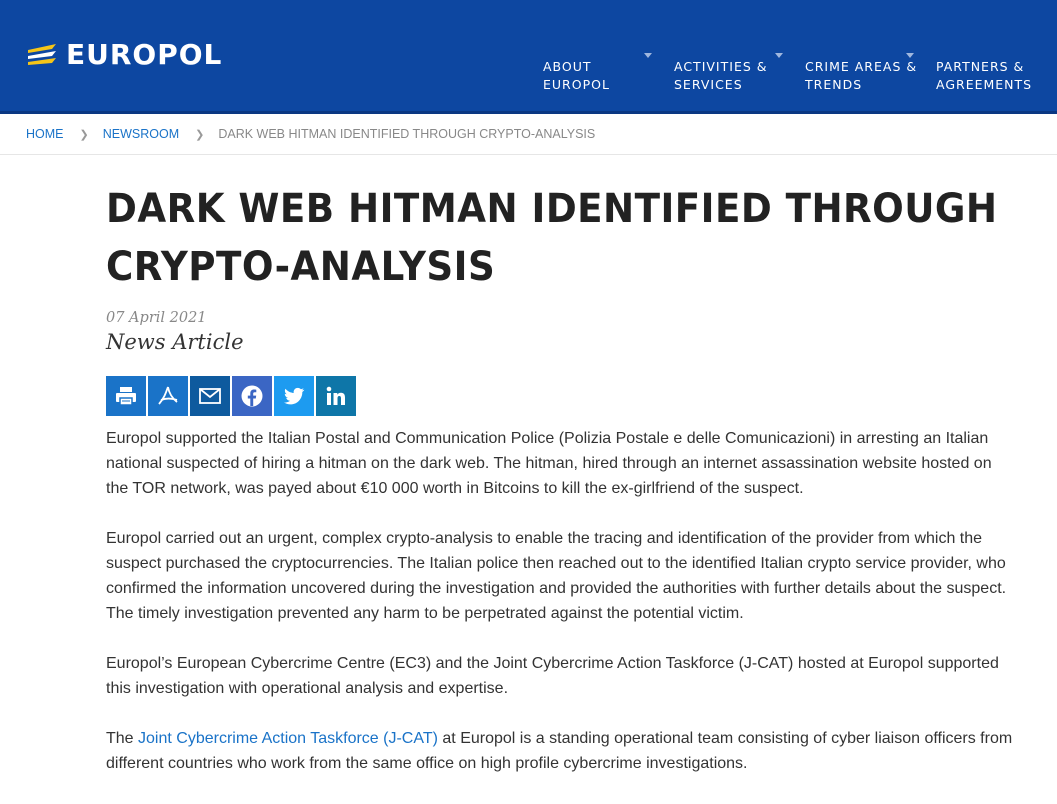 This screenshot has width=1057, height=804. I want to click on share-toolbar, so click(561, 396).